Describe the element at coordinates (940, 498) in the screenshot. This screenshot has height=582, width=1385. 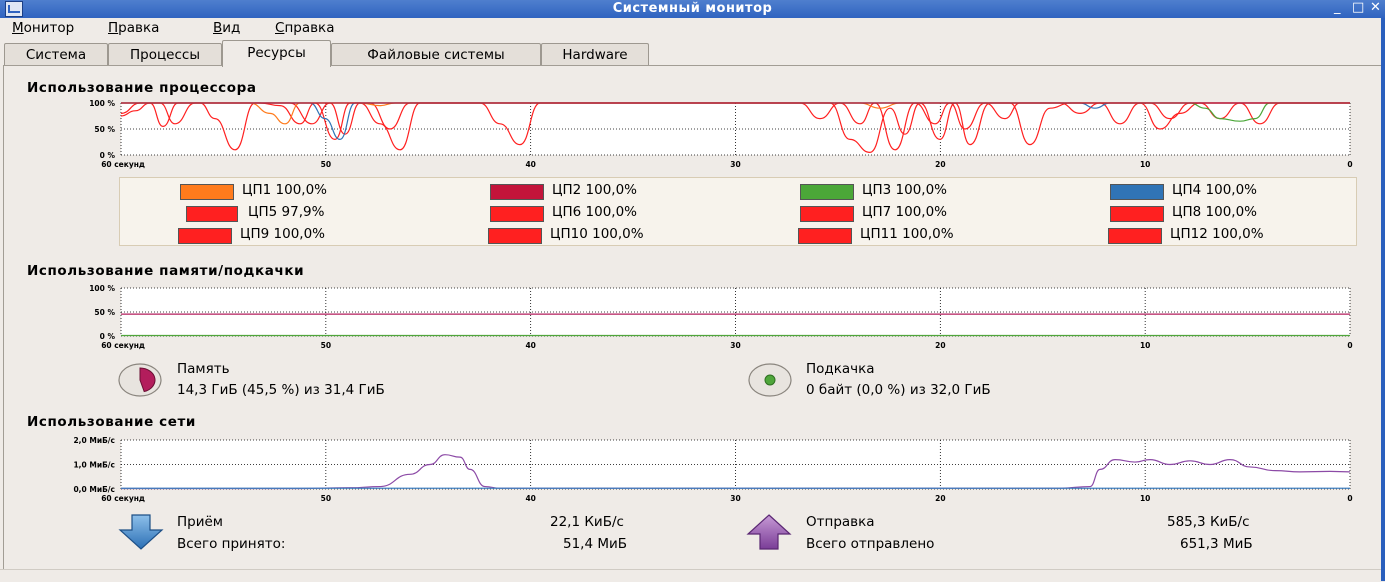
I see `net-x-tick-label: 20` at that location.